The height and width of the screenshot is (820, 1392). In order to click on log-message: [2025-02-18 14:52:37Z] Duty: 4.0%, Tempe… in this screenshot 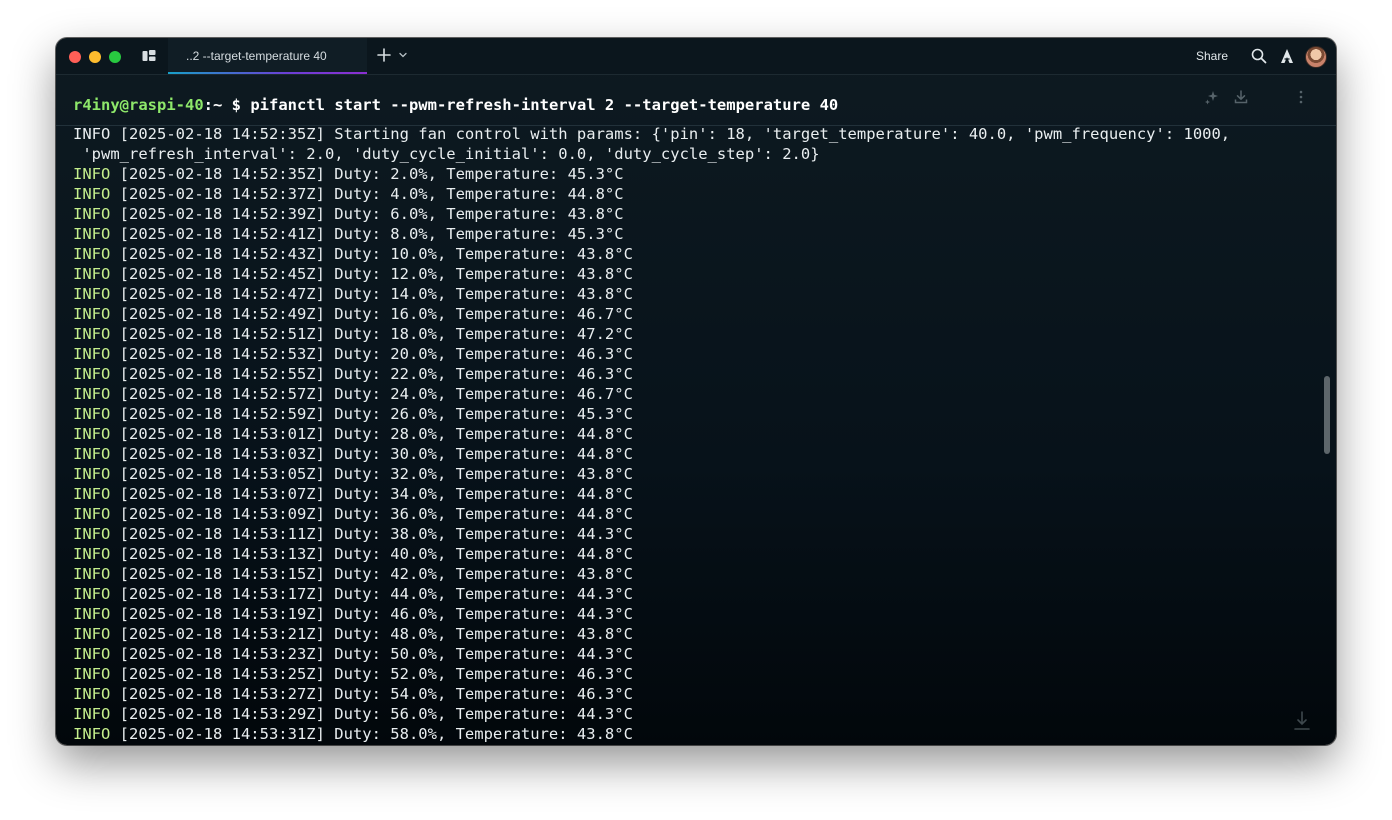, I will do `click(367, 194)`.